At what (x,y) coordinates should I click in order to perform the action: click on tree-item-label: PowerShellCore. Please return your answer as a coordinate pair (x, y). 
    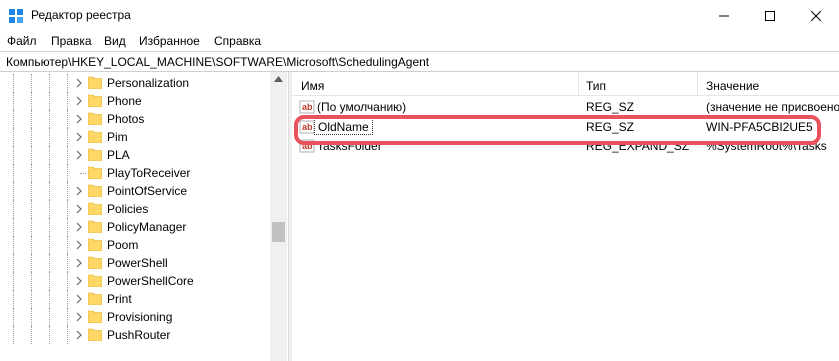
    Looking at the image, I should click on (150, 281).